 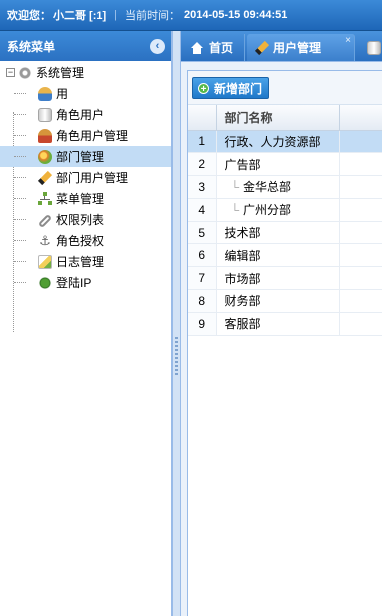 I want to click on sidebar-item: 角色用户, so click(x=85, y=114).